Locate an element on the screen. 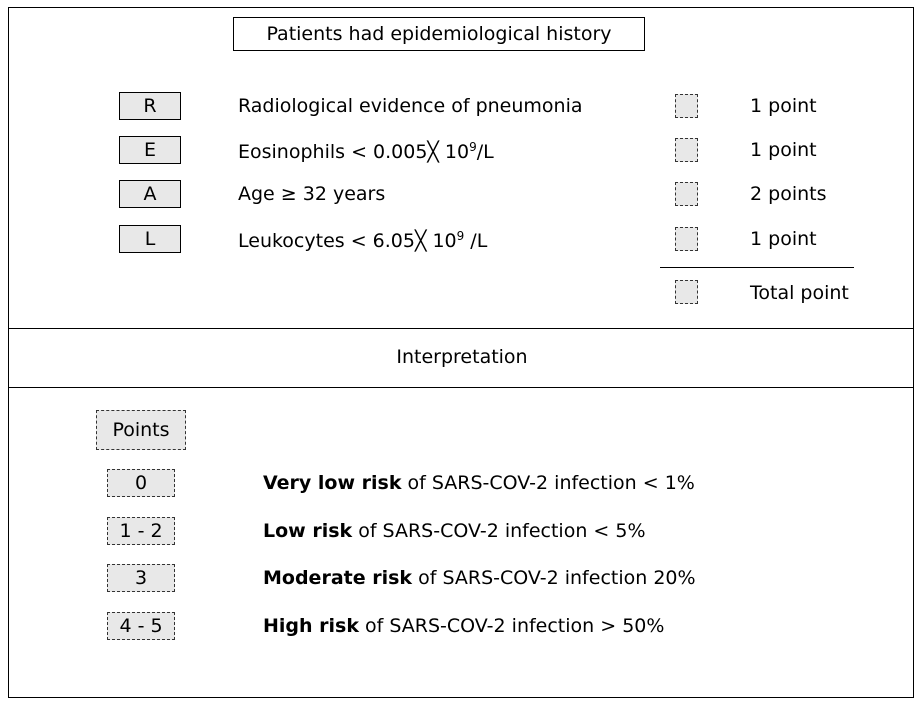 This screenshot has height=708, width=924. risk-level: Very low risk is located at coordinates (332, 483).